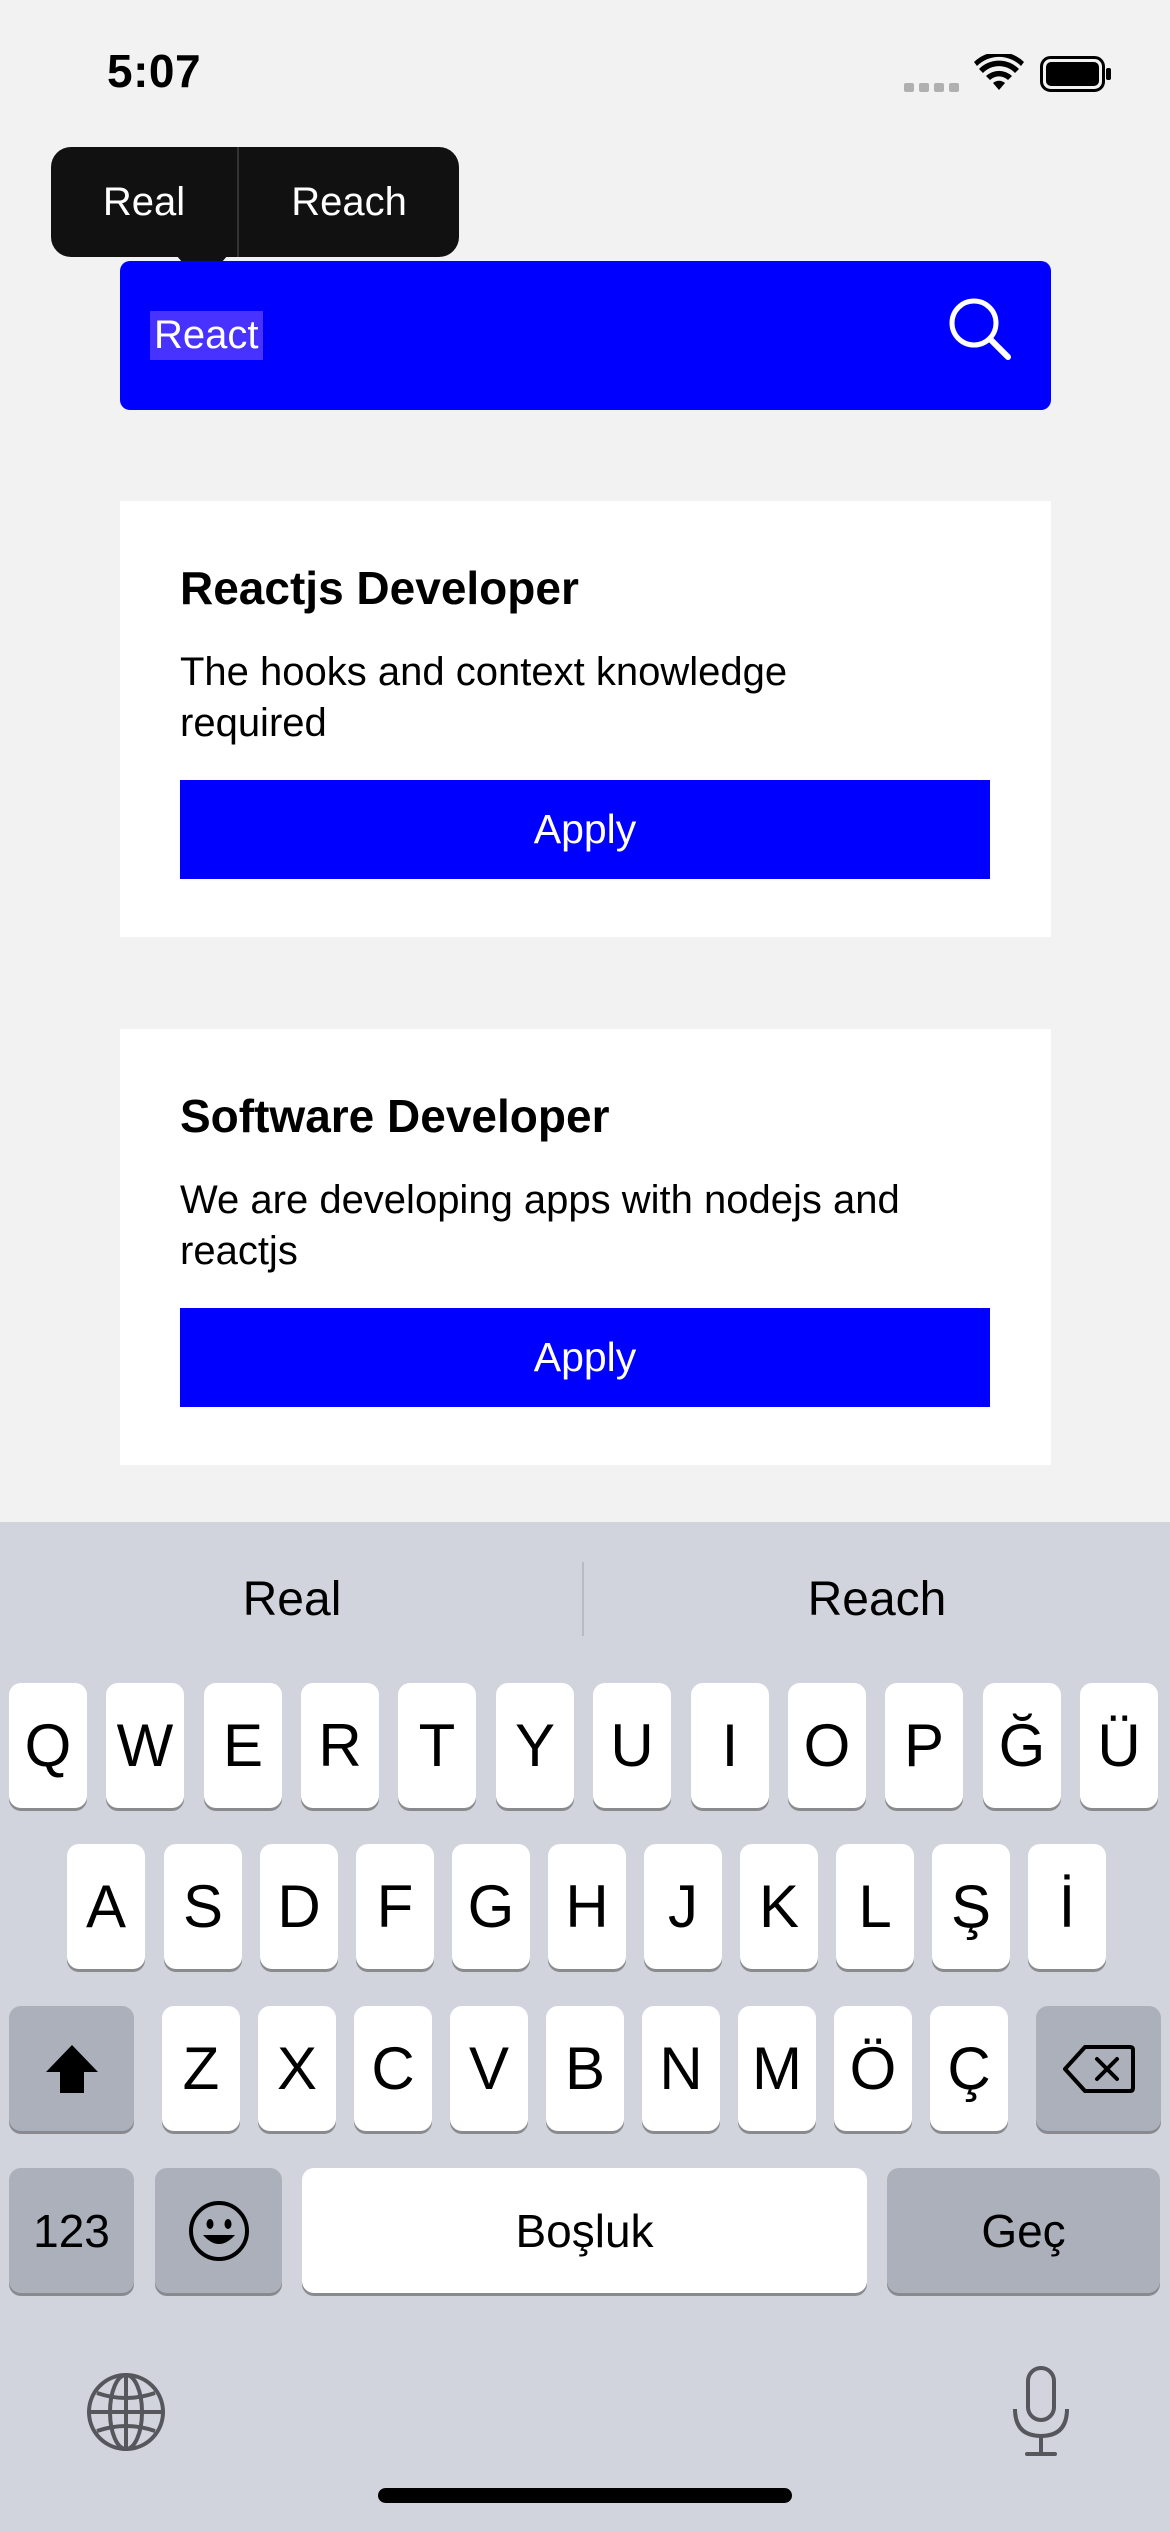  What do you see at coordinates (106, 1906) in the screenshot?
I see `key-a: A` at bounding box center [106, 1906].